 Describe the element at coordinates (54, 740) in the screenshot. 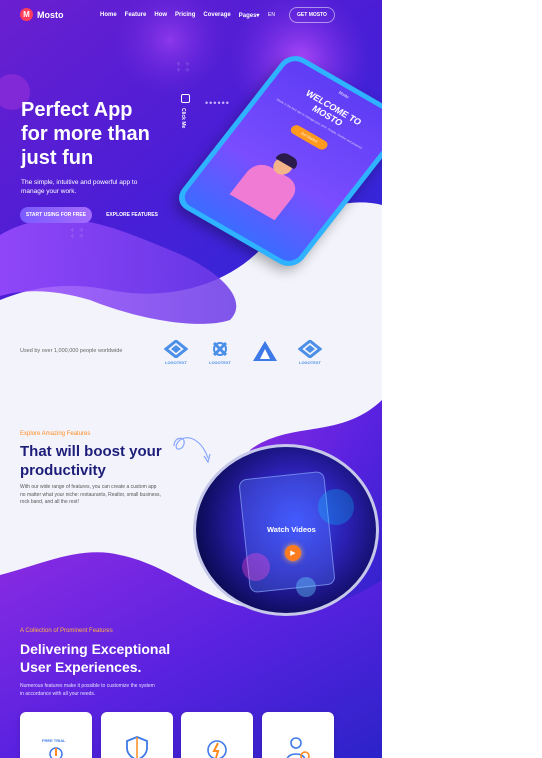

I see `free-trial-label: FREE TRIAL` at that location.